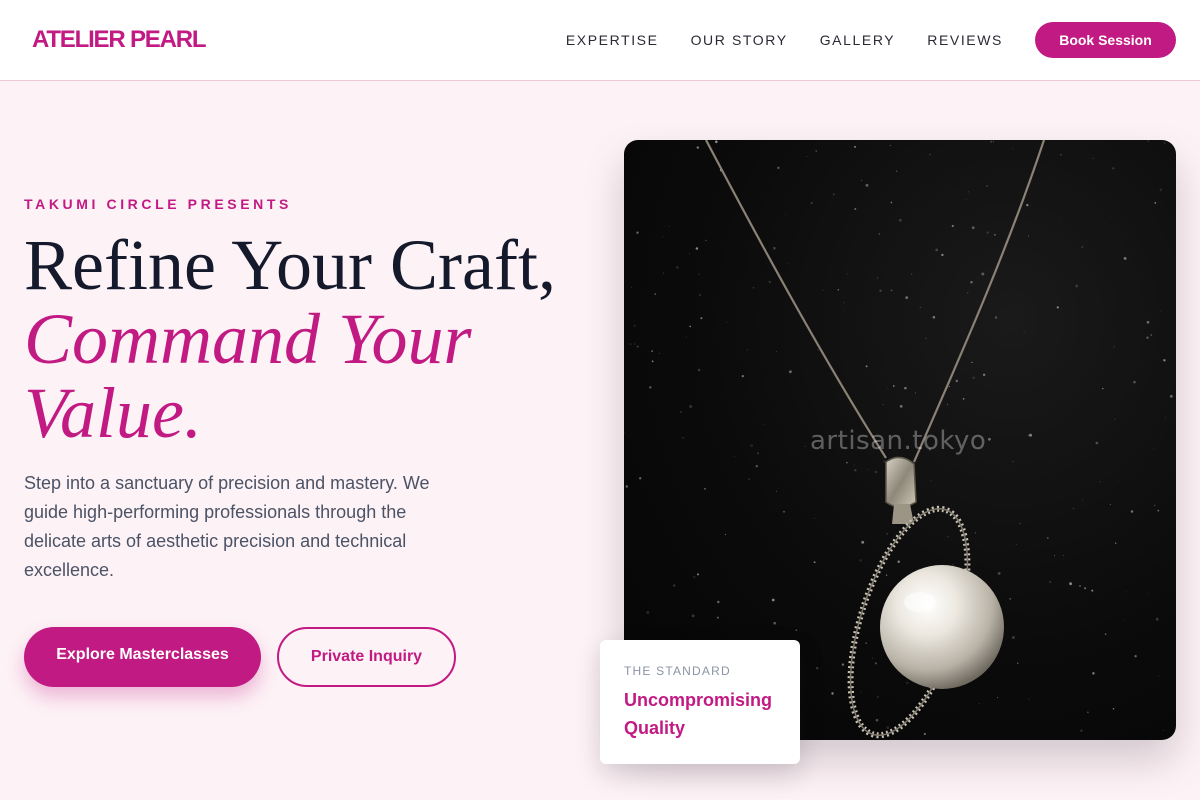  Describe the element at coordinates (698, 714) in the screenshot. I see `card-title: Uncompromising Quality` at that location.